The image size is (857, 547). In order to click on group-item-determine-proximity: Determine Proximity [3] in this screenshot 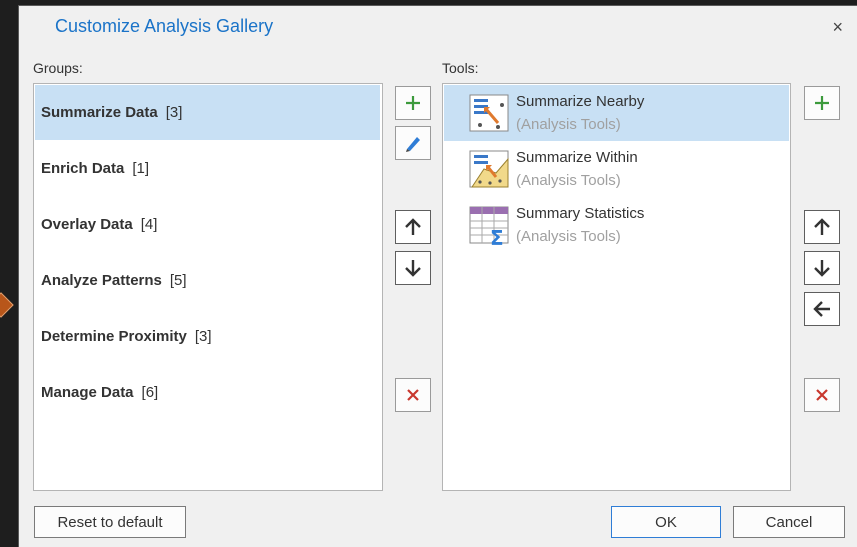, I will do `click(207, 336)`.